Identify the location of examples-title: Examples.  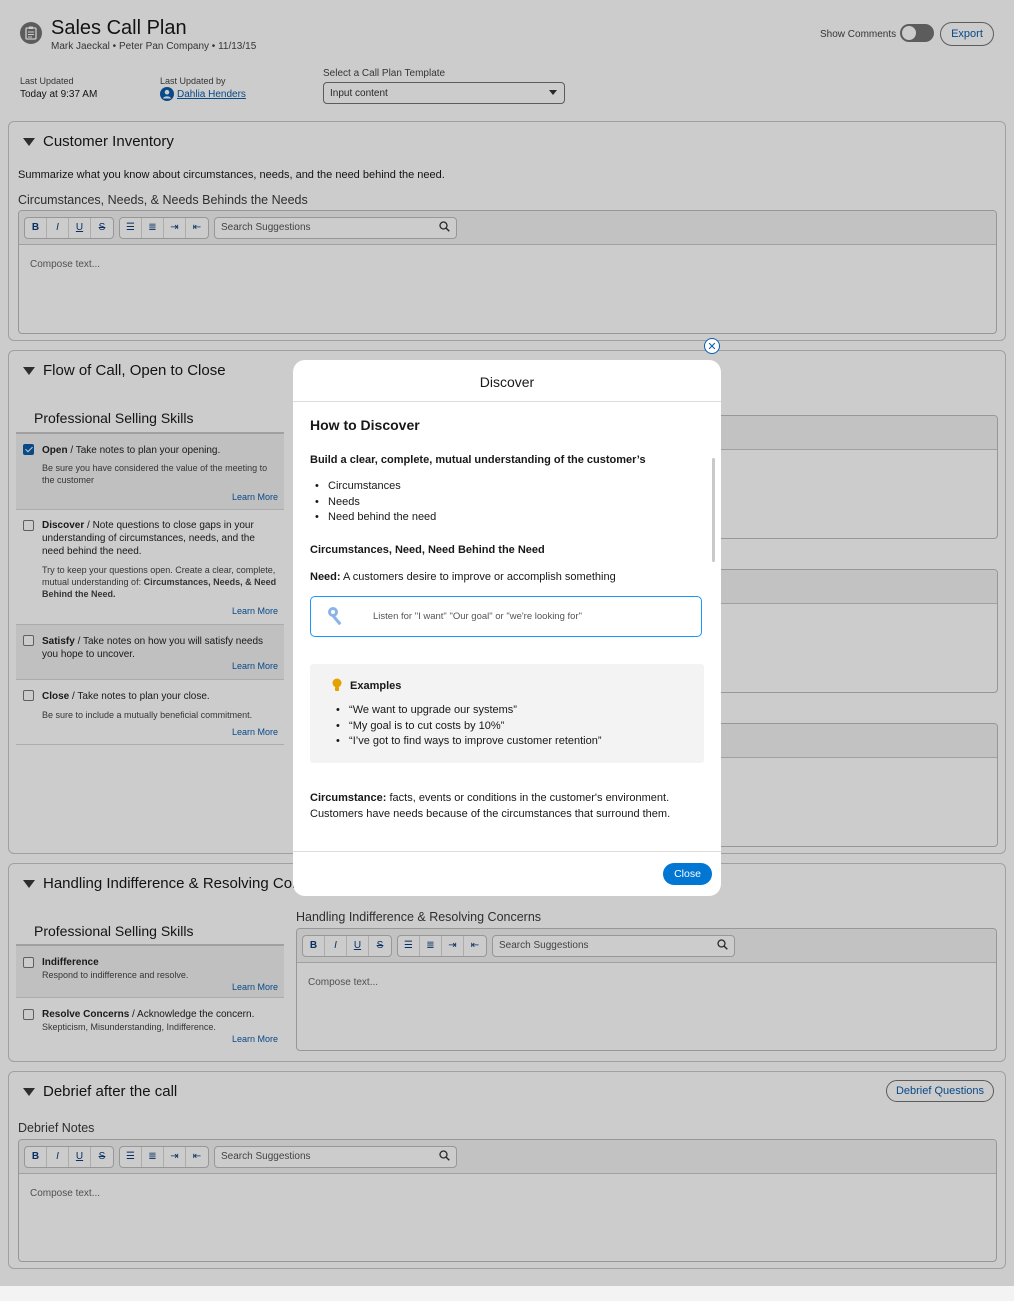
(376, 686).